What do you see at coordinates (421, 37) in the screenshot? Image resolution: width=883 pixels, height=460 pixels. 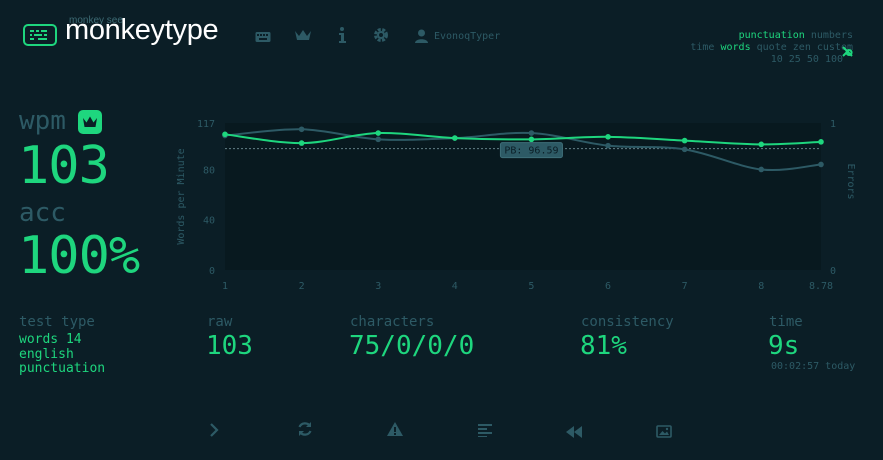 I see `user-icon` at bounding box center [421, 37].